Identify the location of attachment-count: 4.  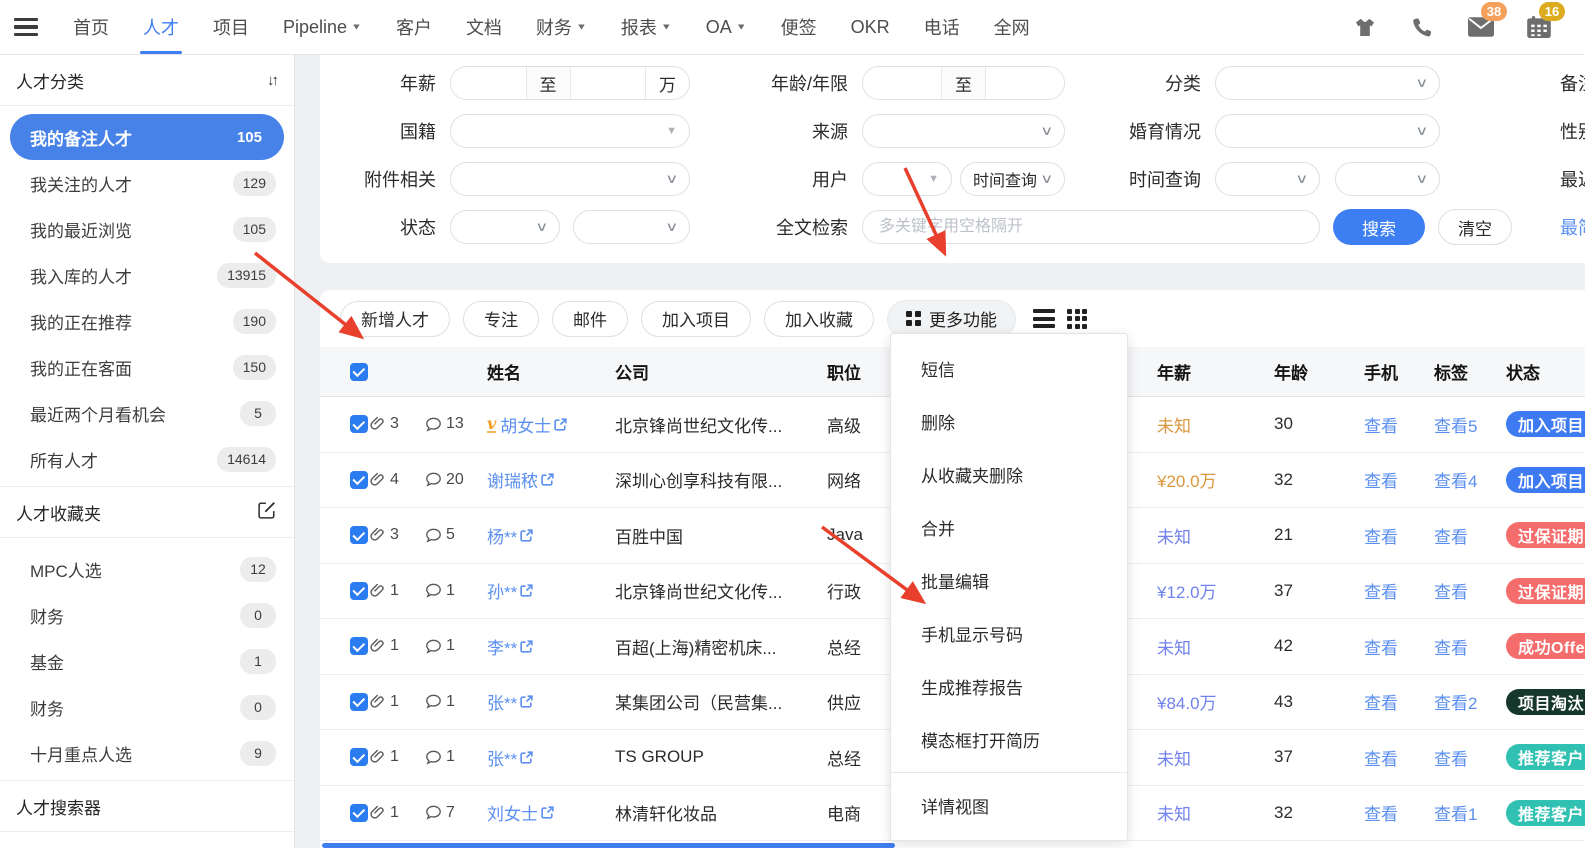
(397, 480).